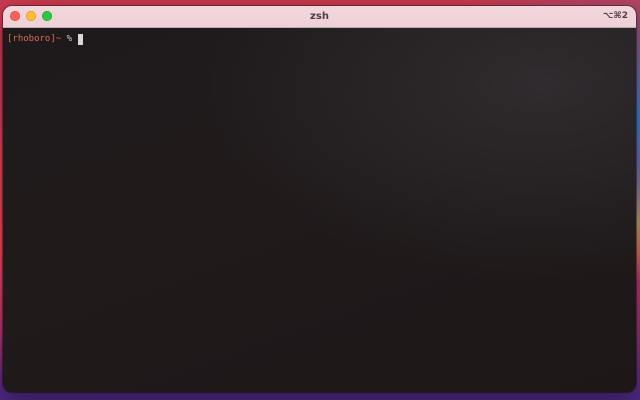 The width and height of the screenshot is (640, 400). I want to click on text-cursor, so click(81, 39).